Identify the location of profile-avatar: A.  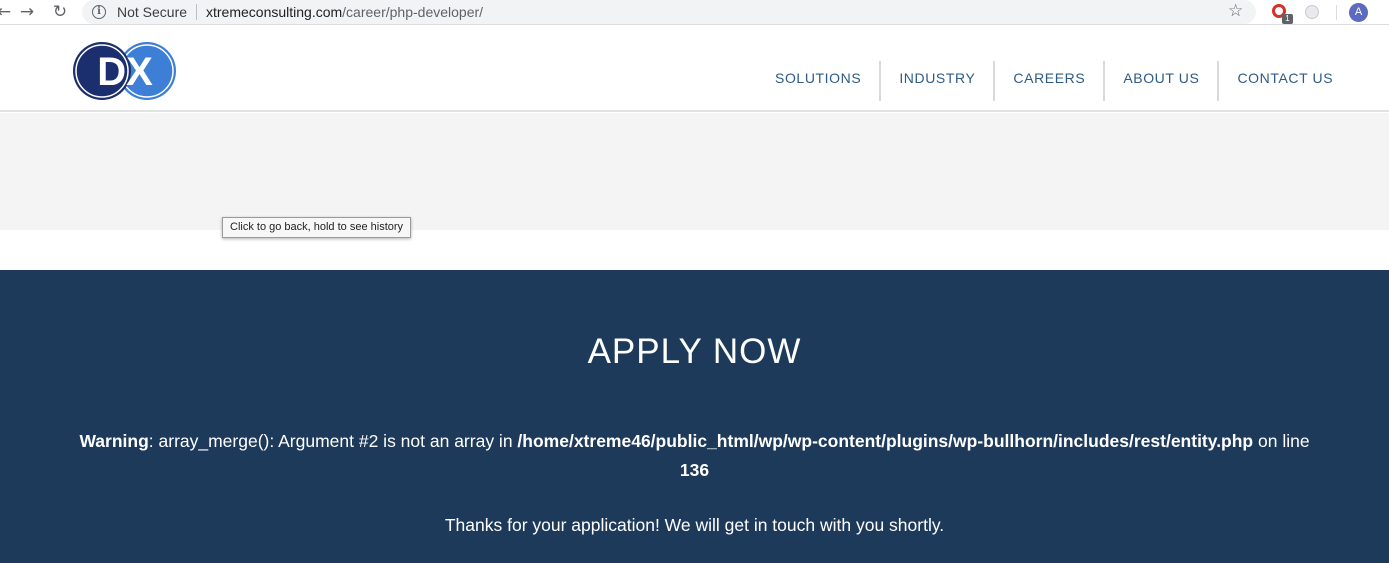
(1358, 12).